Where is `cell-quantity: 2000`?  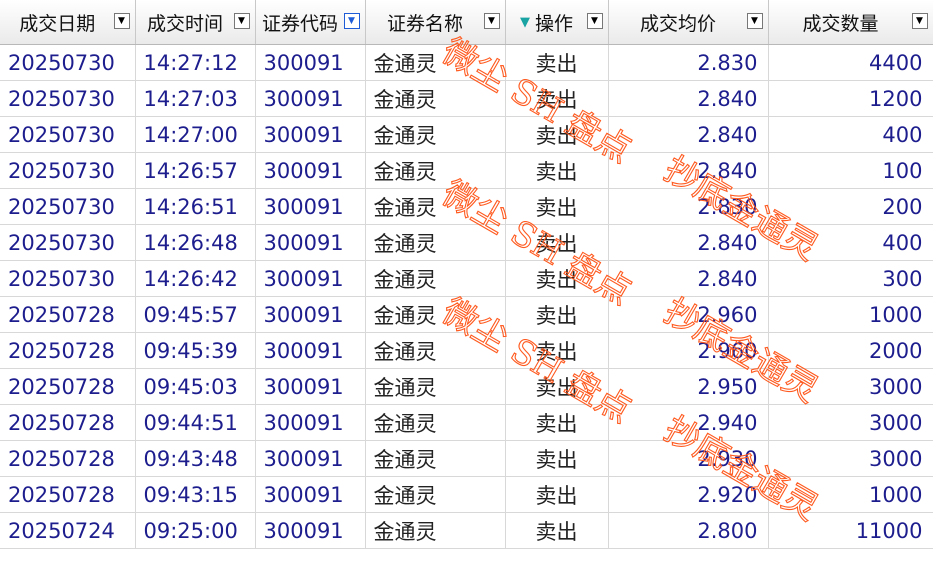
cell-quantity: 2000 is located at coordinates (850, 350).